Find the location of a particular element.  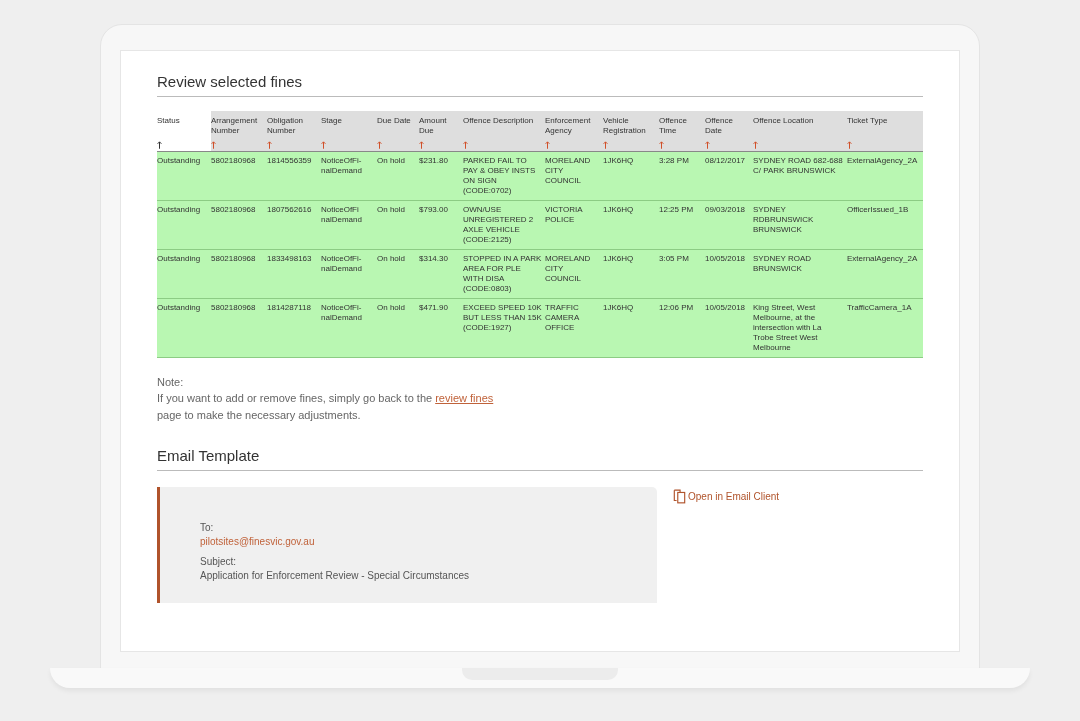

table-cell-text: VICTORIA POLICE is located at coordinates (564, 214).